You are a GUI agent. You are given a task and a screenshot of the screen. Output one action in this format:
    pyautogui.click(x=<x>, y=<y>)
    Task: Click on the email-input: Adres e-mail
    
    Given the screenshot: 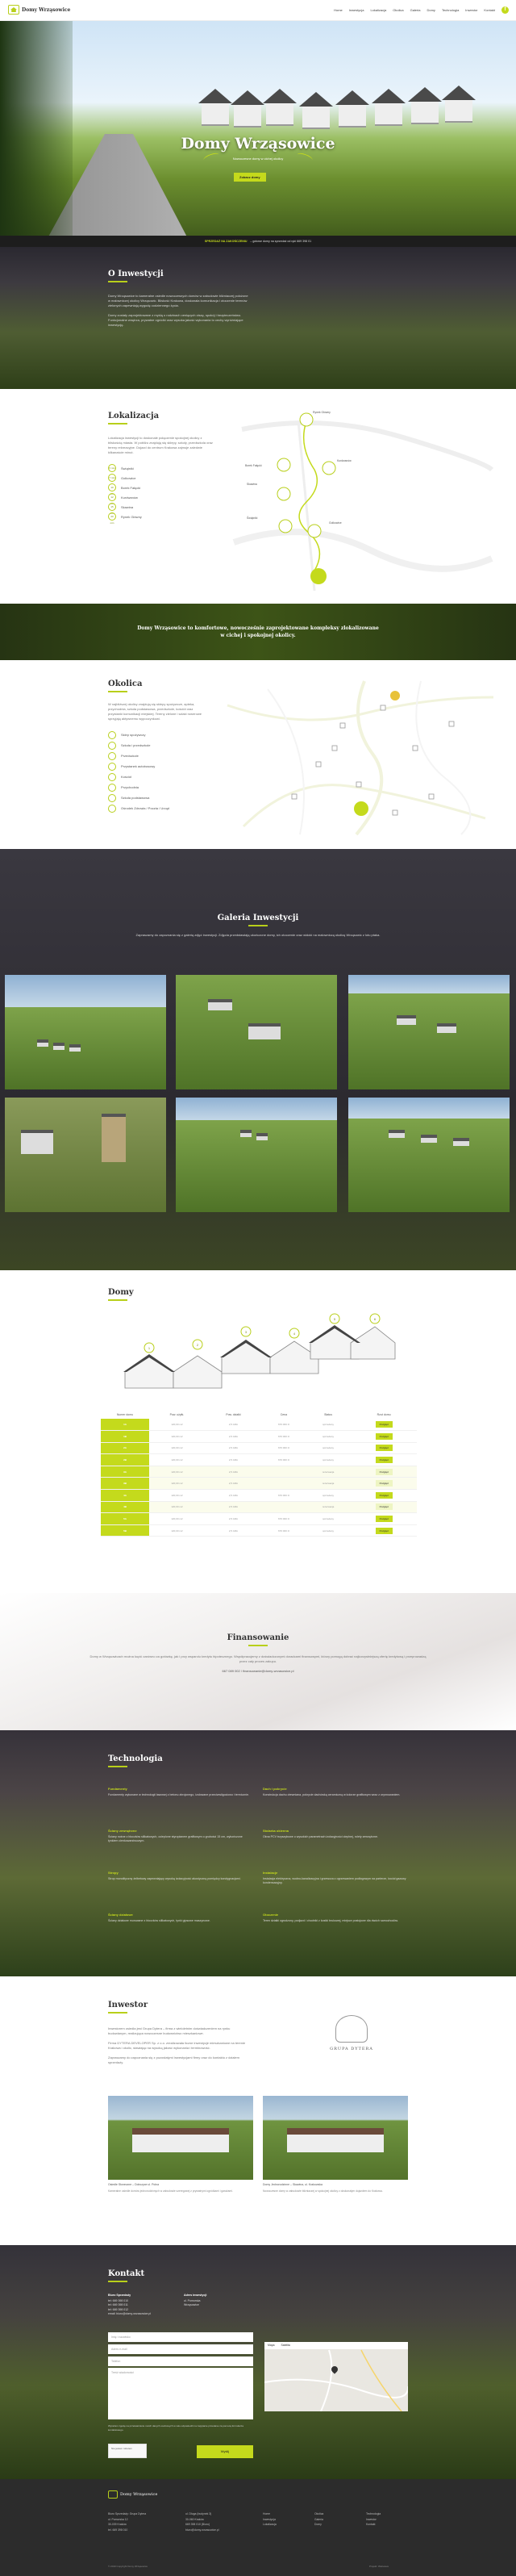 What is the action you would take?
    pyautogui.click(x=180, y=2349)
    